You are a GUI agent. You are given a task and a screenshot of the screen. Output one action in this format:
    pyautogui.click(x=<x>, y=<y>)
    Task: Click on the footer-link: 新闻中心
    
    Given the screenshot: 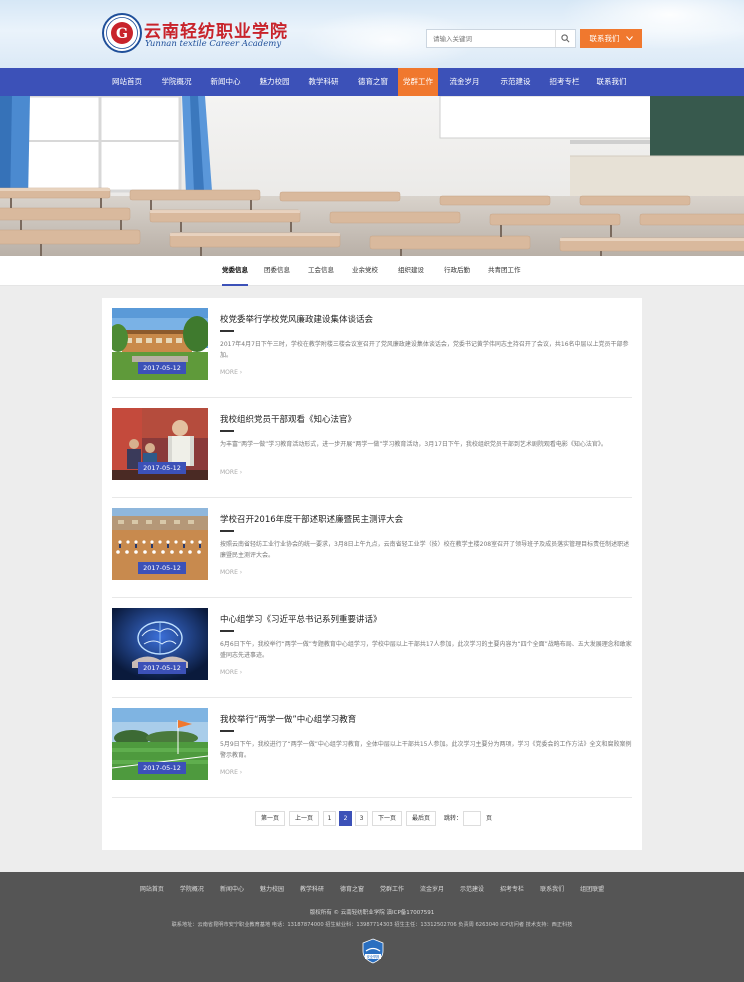 What is the action you would take?
    pyautogui.click(x=232, y=888)
    